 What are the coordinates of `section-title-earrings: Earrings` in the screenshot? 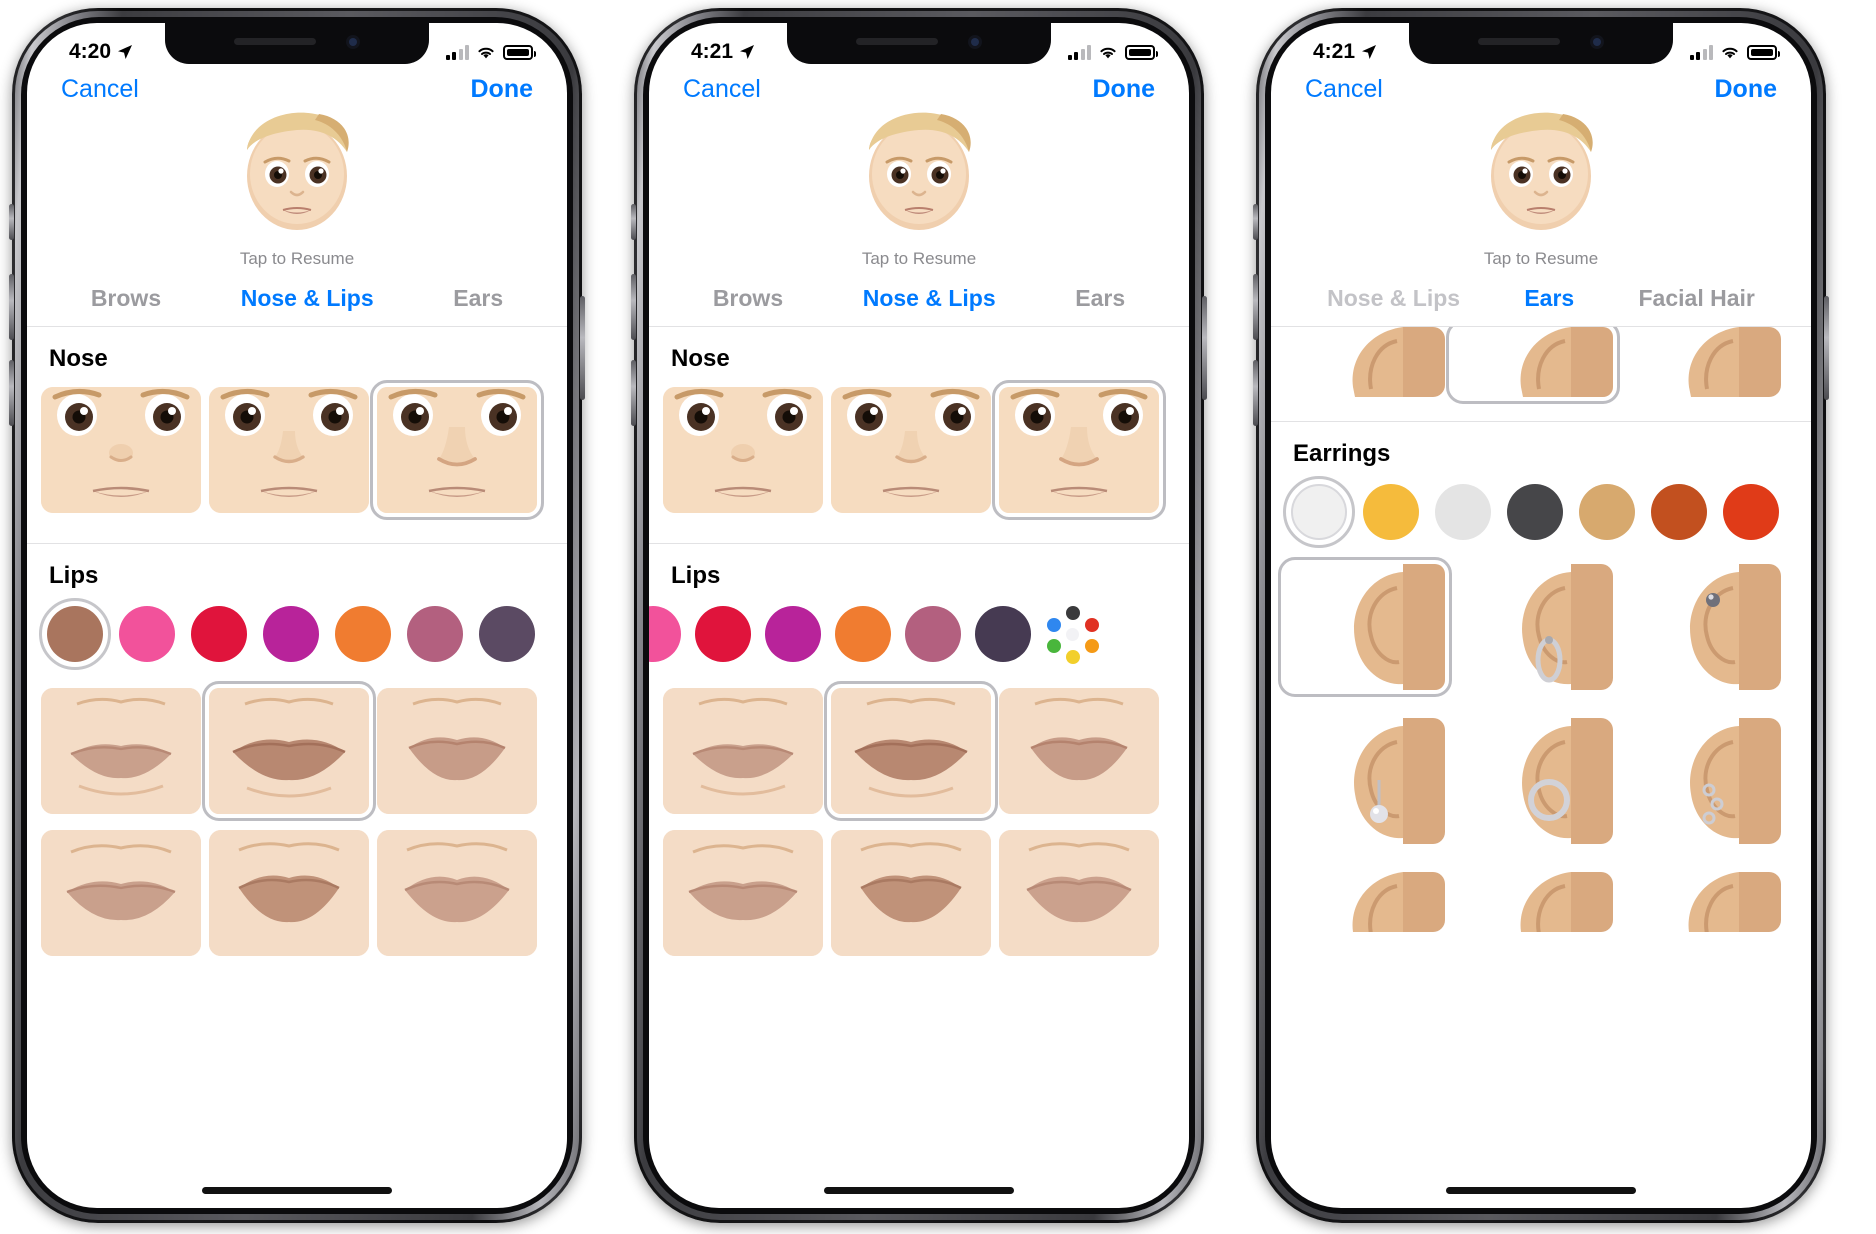 It's located at (1342, 453).